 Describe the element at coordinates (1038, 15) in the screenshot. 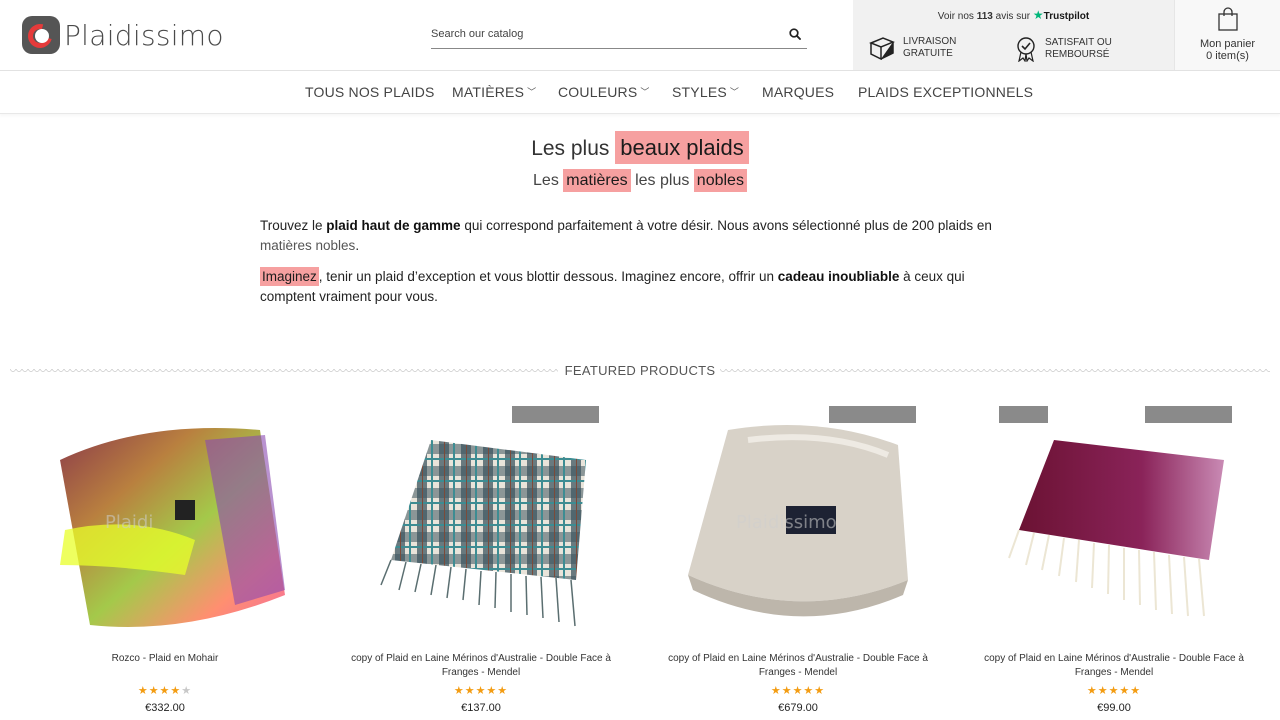

I see `trustpilot-star-icon: ★` at that location.